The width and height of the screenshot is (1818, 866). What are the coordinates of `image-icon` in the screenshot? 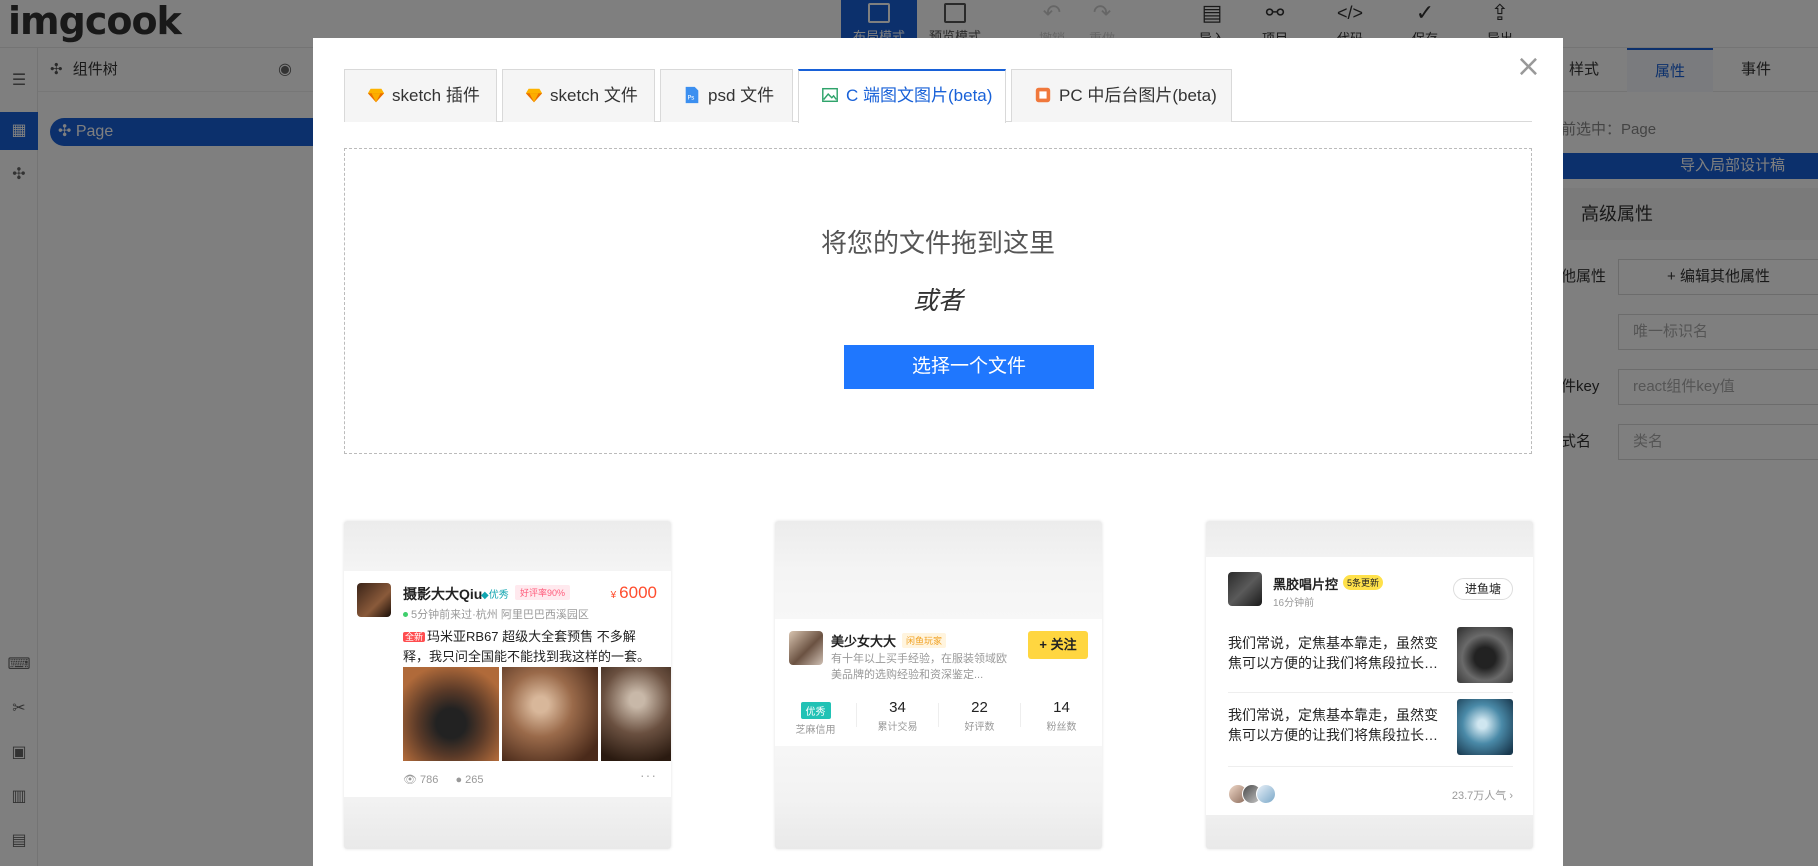 It's located at (830, 95).